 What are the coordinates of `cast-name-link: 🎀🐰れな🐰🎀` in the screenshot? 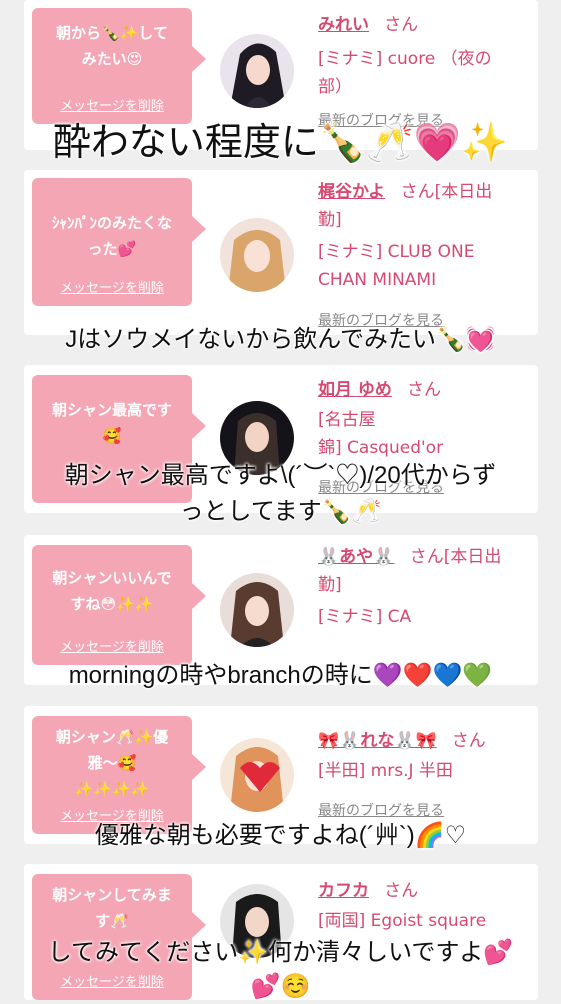 It's located at (377, 741).